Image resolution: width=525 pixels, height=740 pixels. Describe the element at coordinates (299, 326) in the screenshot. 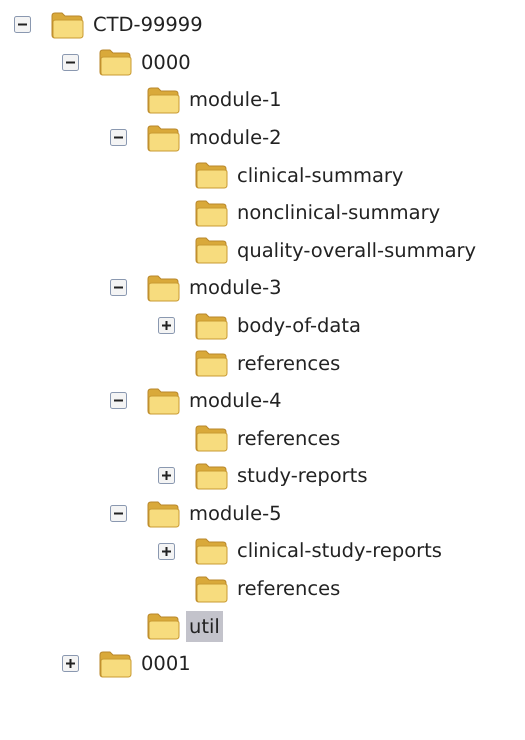

I see `folder-name: body-of-data` at that location.